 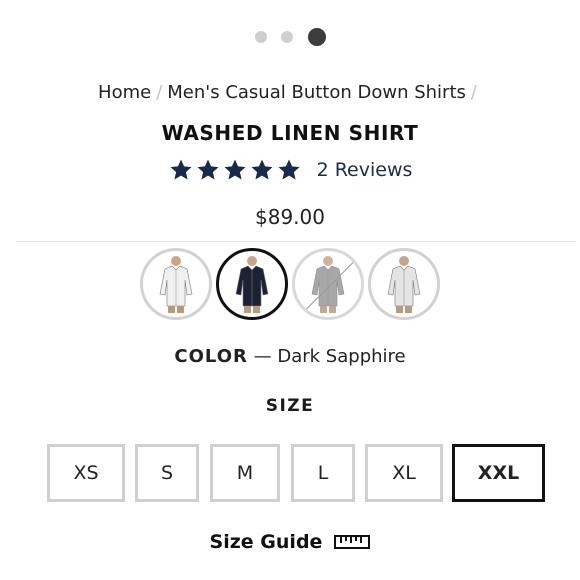 I want to click on size-guide-label: Size Guide, so click(x=266, y=542).